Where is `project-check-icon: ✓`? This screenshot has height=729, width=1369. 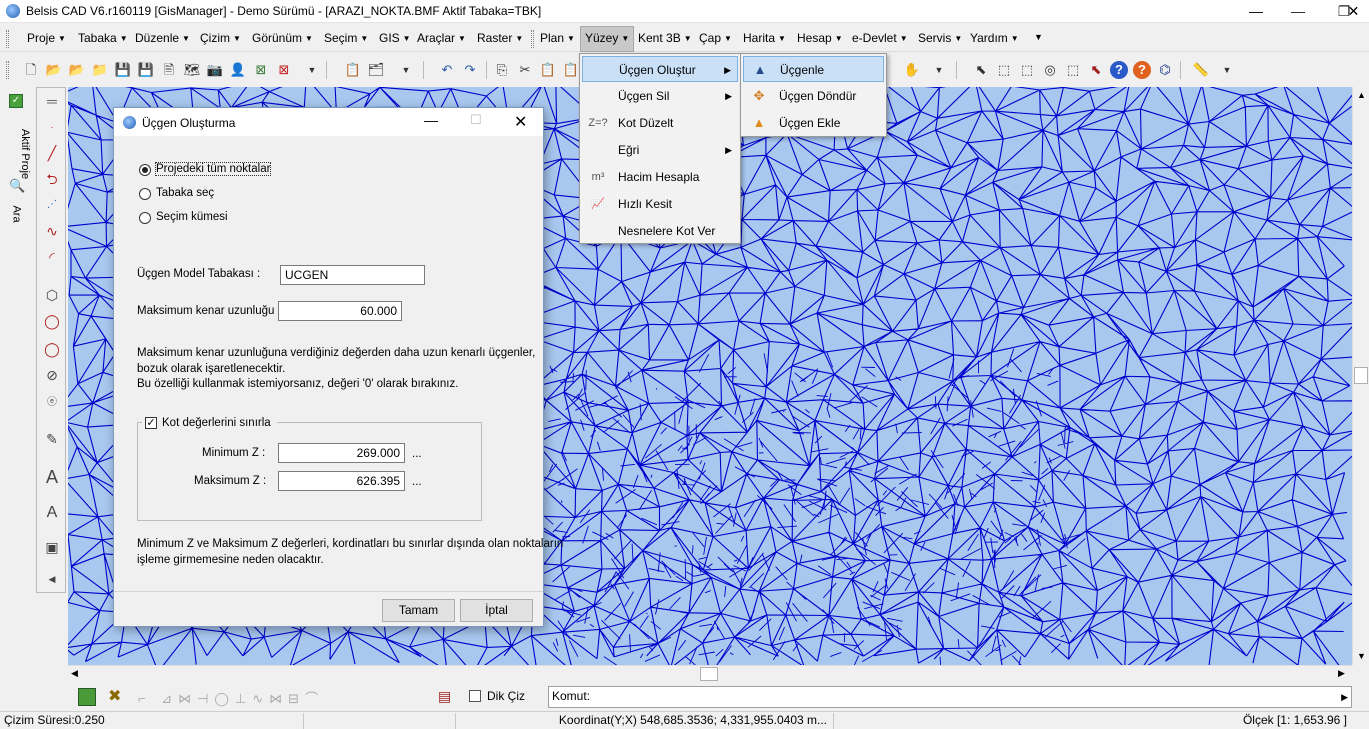
project-check-icon: ✓ is located at coordinates (16, 101).